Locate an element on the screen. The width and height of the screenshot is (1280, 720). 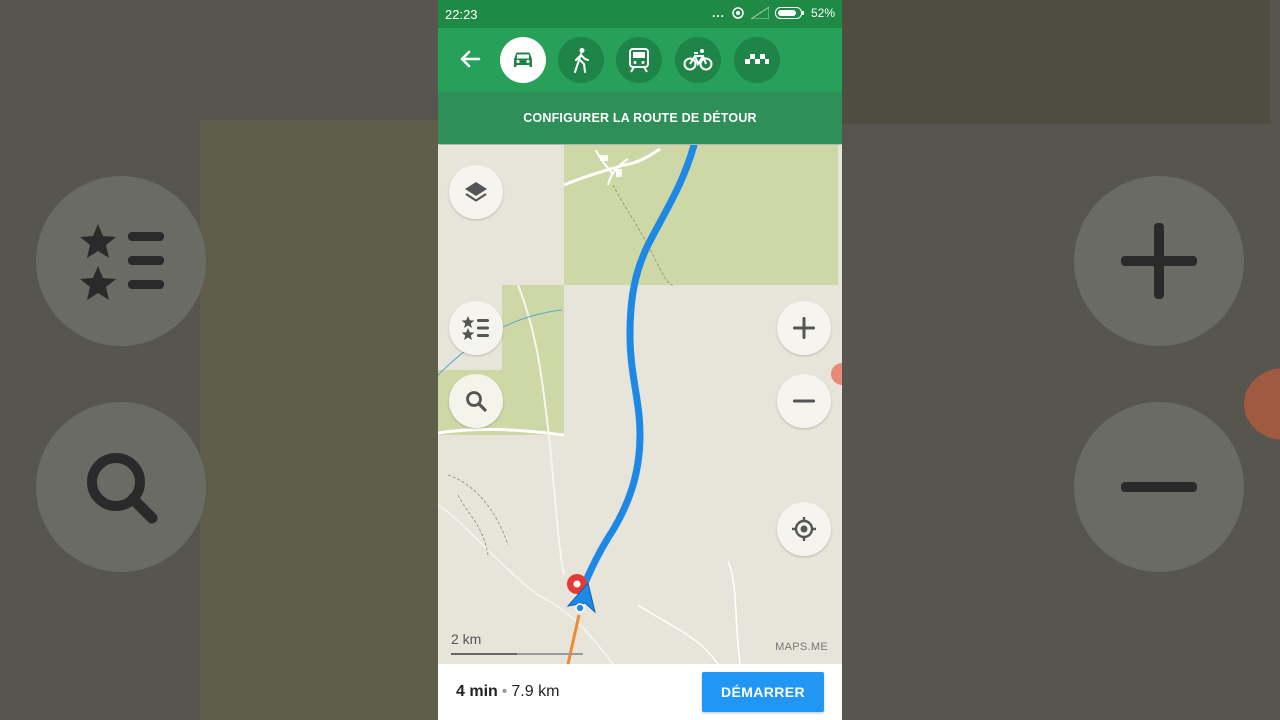
background-zoom-in-button is located at coordinates (1159, 261).